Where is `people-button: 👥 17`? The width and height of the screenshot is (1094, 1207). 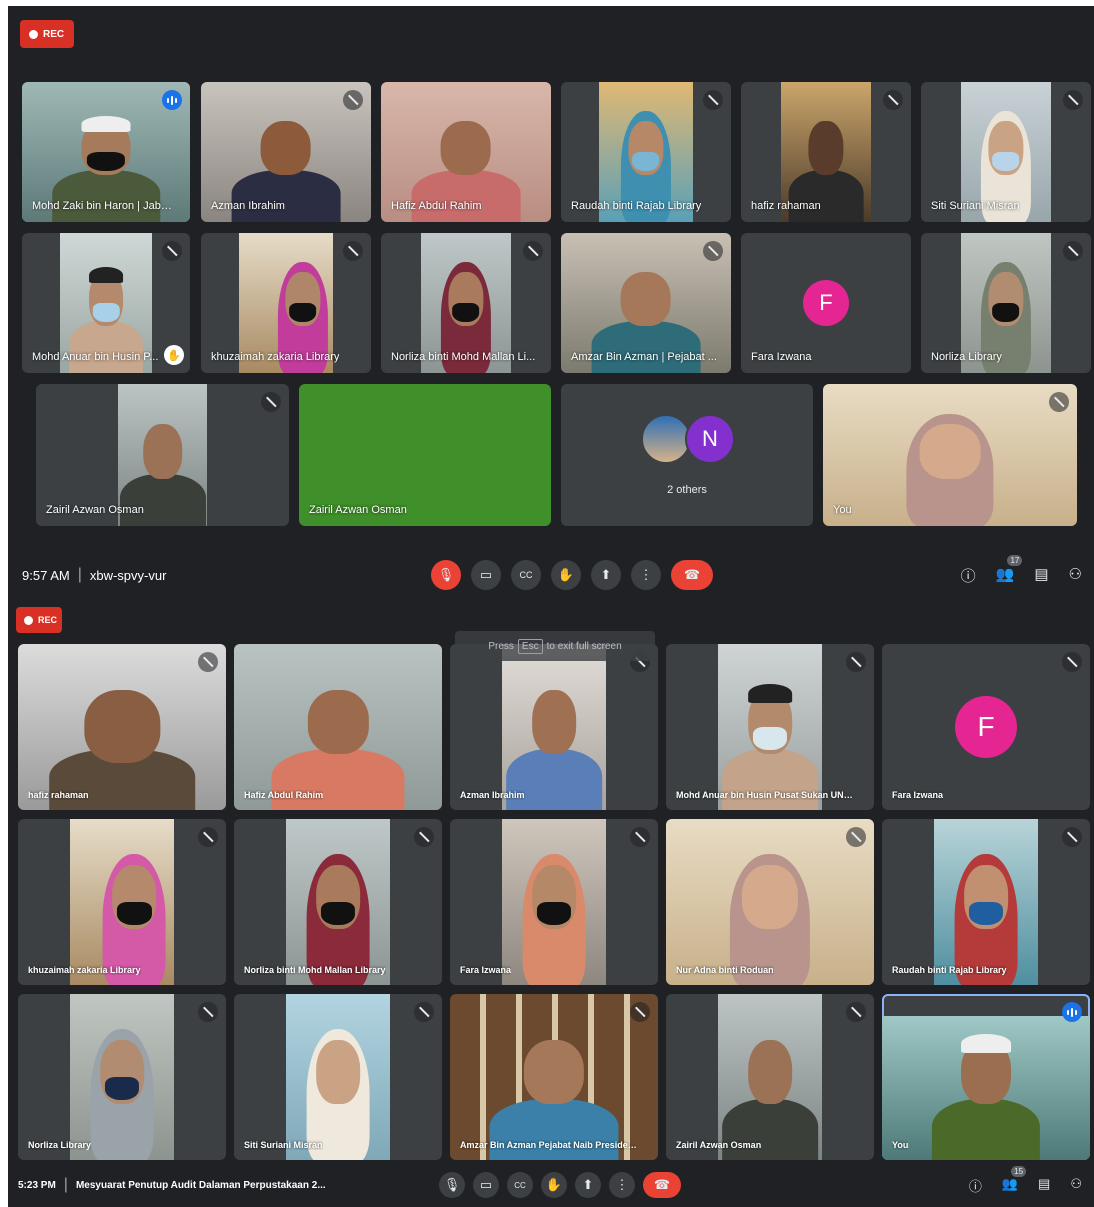
people-button: 👥 17 is located at coordinates (1009, 570).